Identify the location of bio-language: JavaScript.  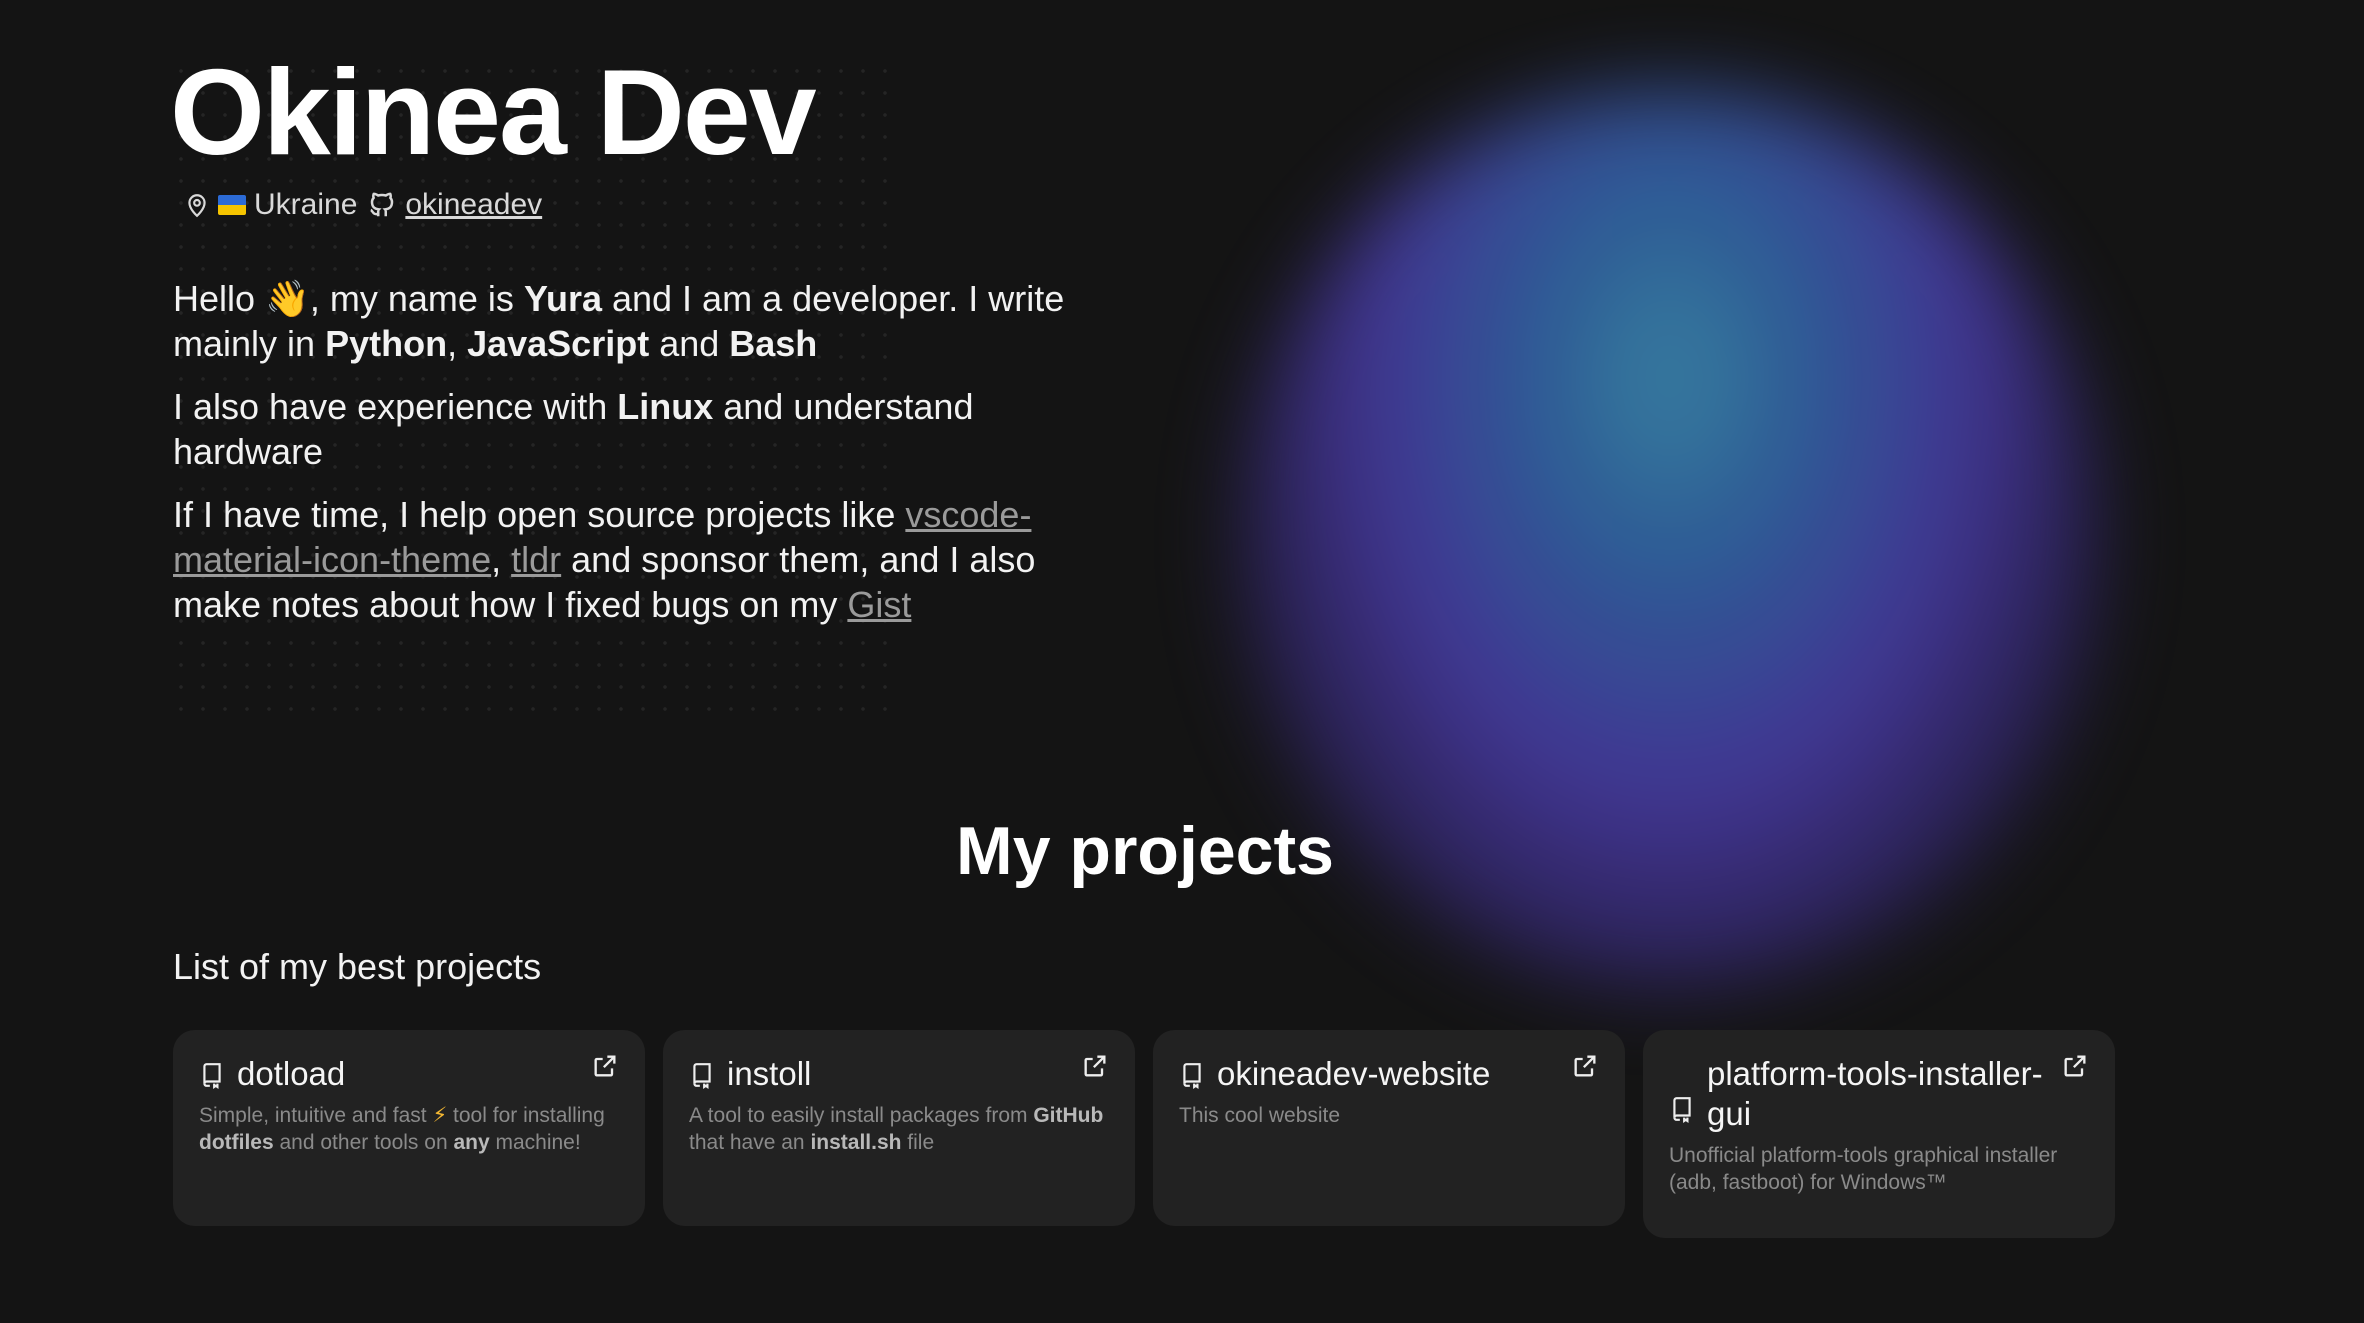
(558, 343).